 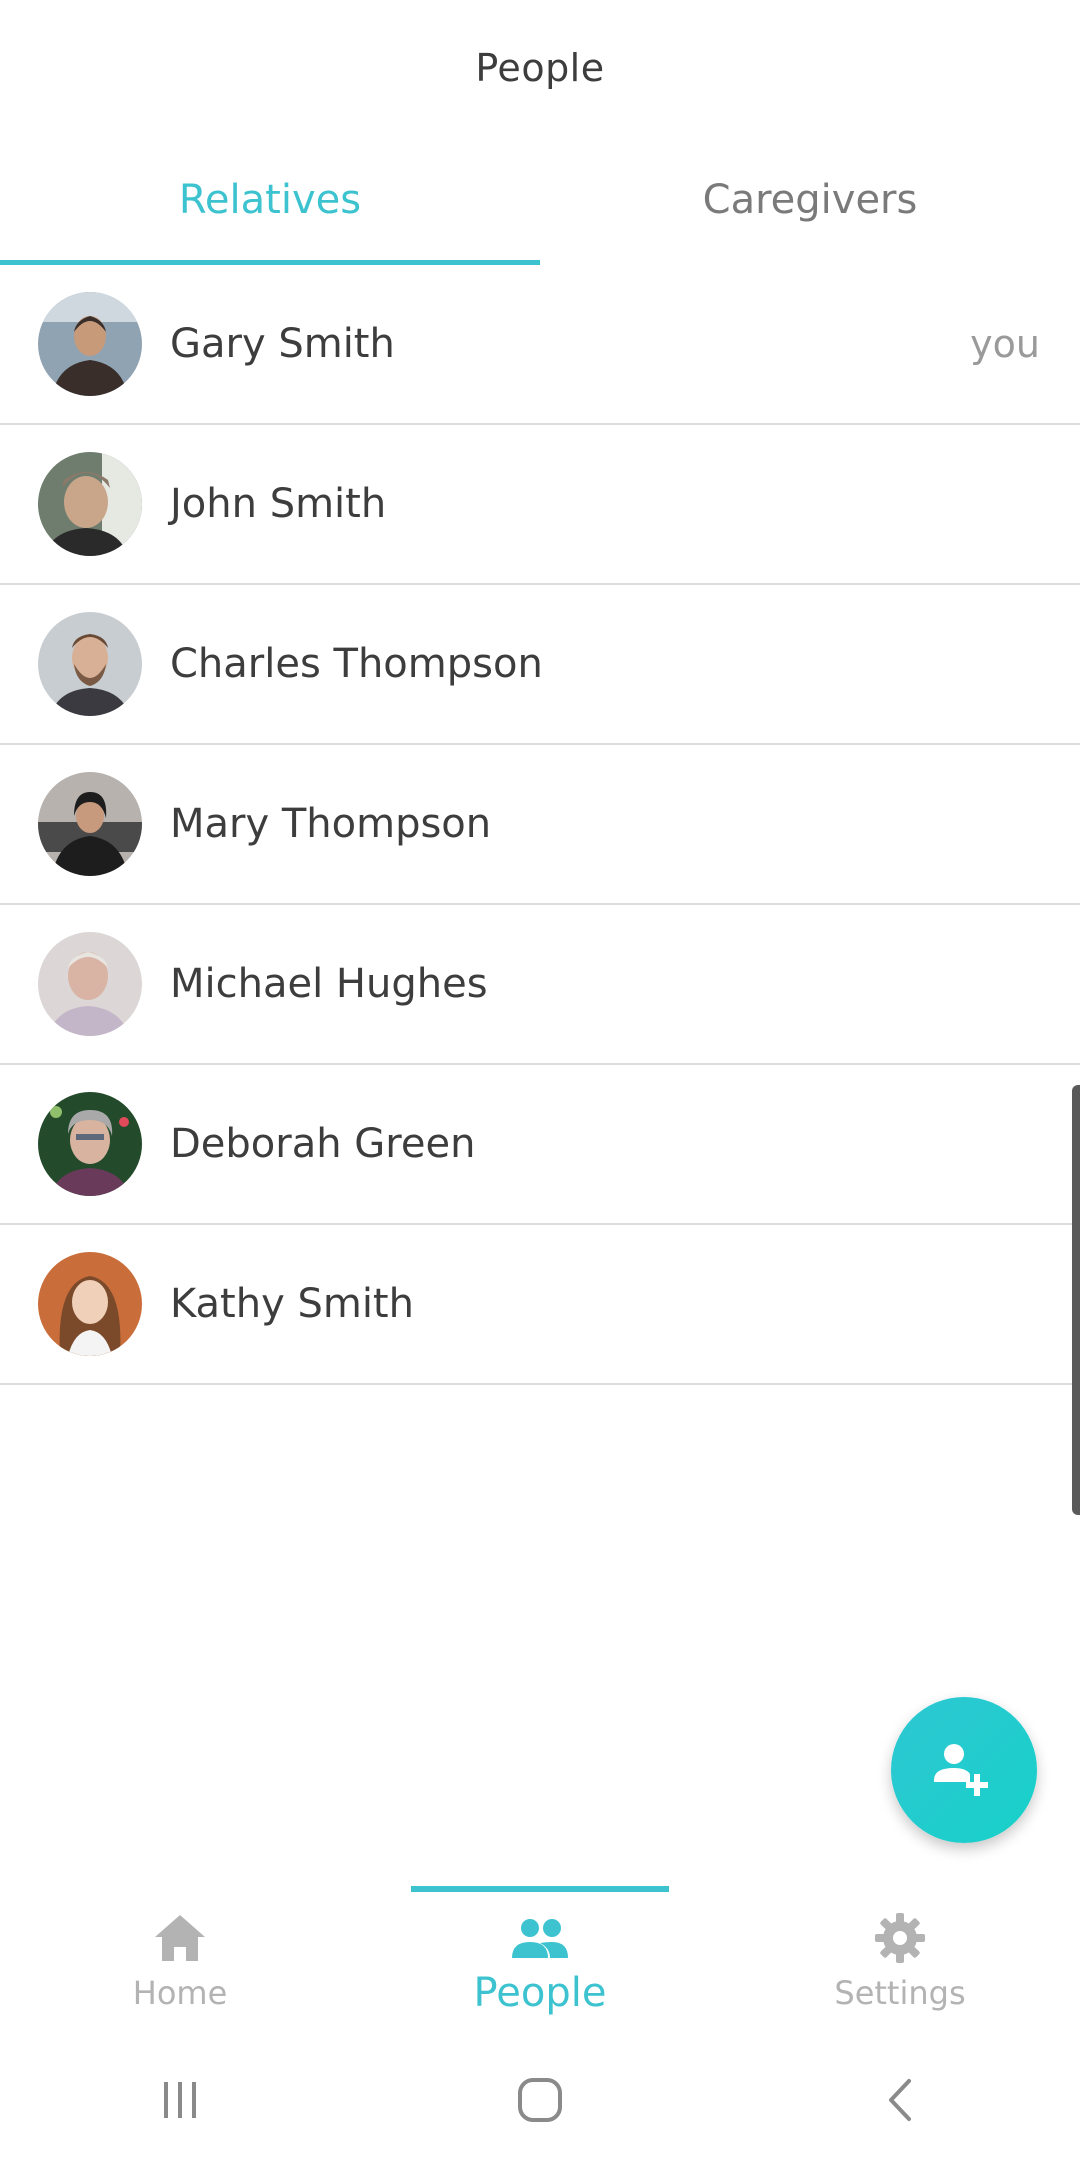 I want to click on scrollbar, so click(x=1076, y=1300).